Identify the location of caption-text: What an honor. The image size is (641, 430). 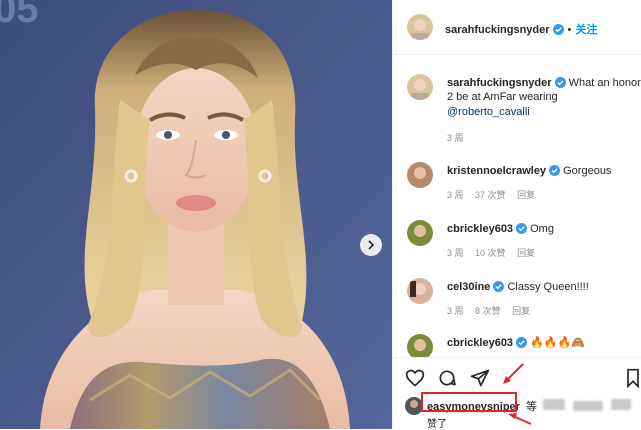
(604, 83).